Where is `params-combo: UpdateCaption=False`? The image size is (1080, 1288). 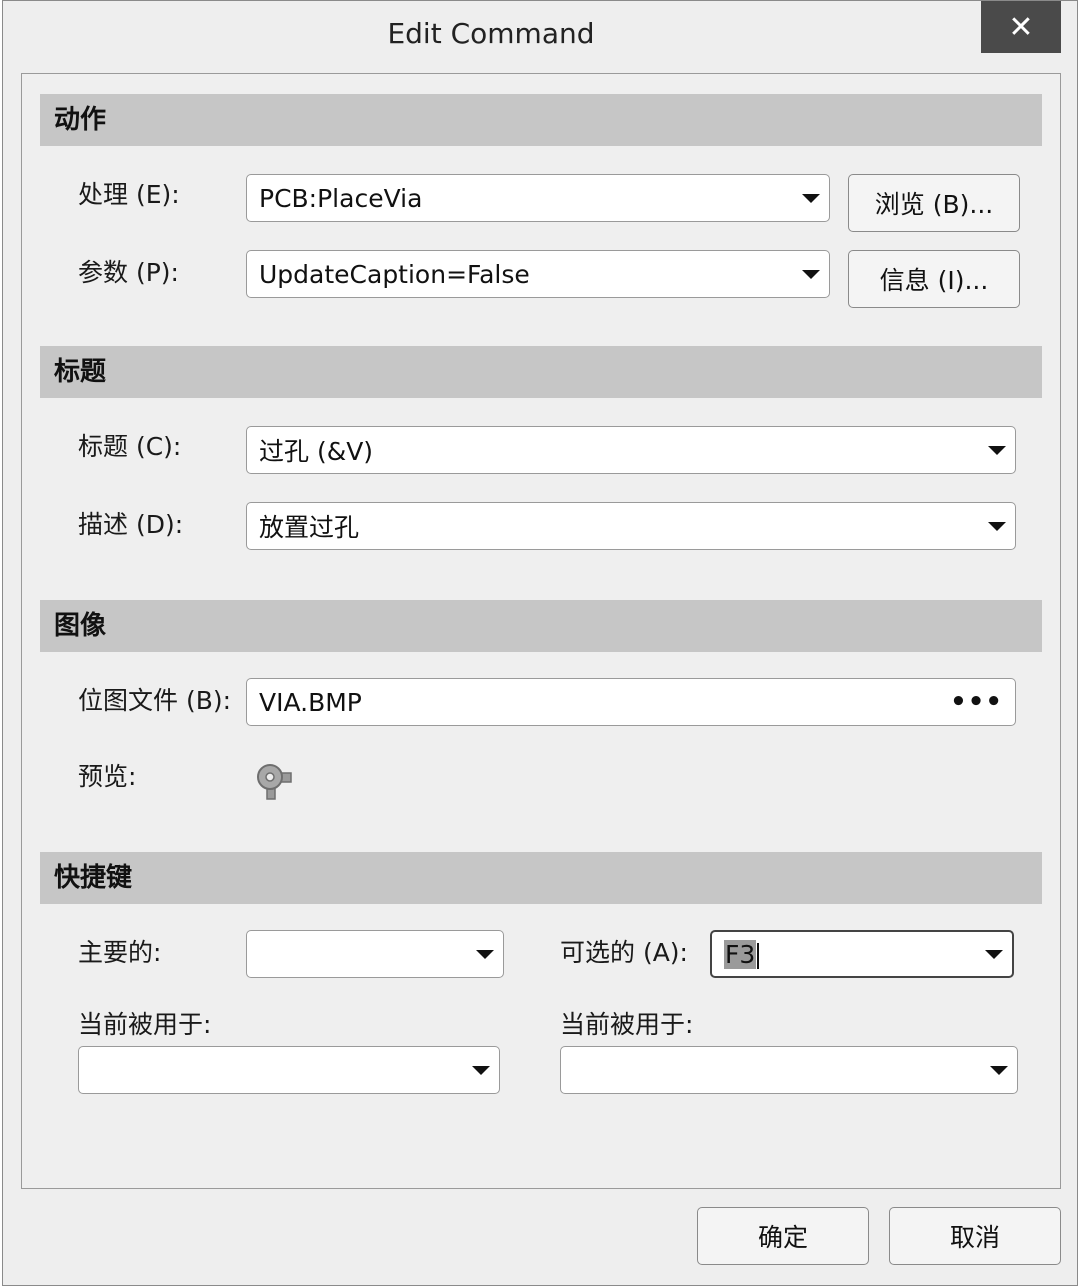 params-combo: UpdateCaption=False is located at coordinates (538, 274).